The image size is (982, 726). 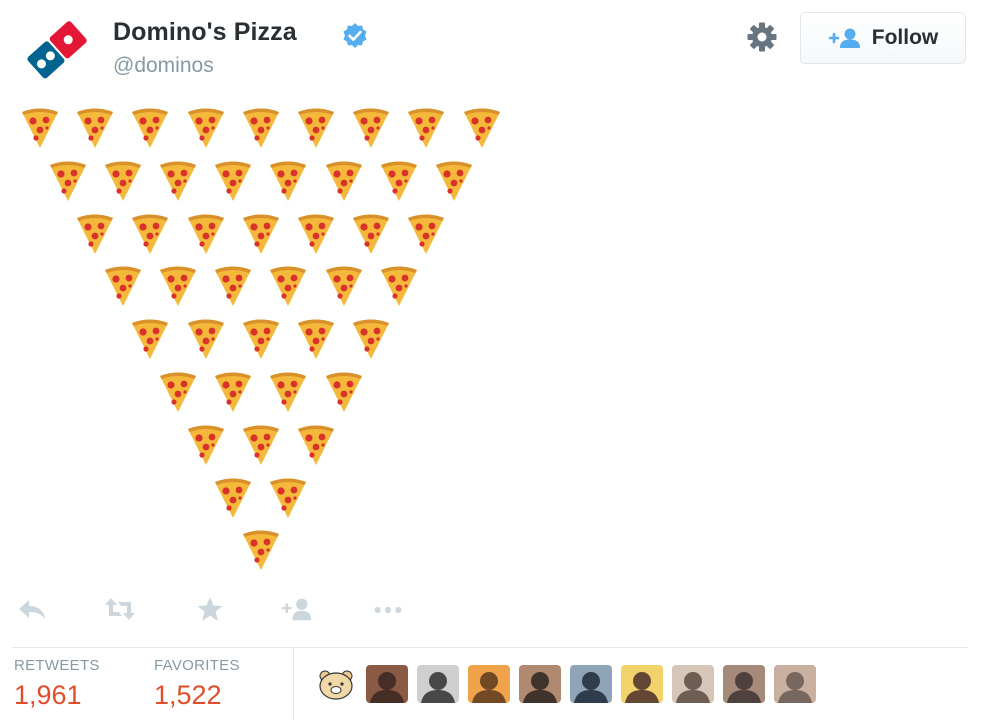 I want to click on add-to-list-icon, so click(x=298, y=609).